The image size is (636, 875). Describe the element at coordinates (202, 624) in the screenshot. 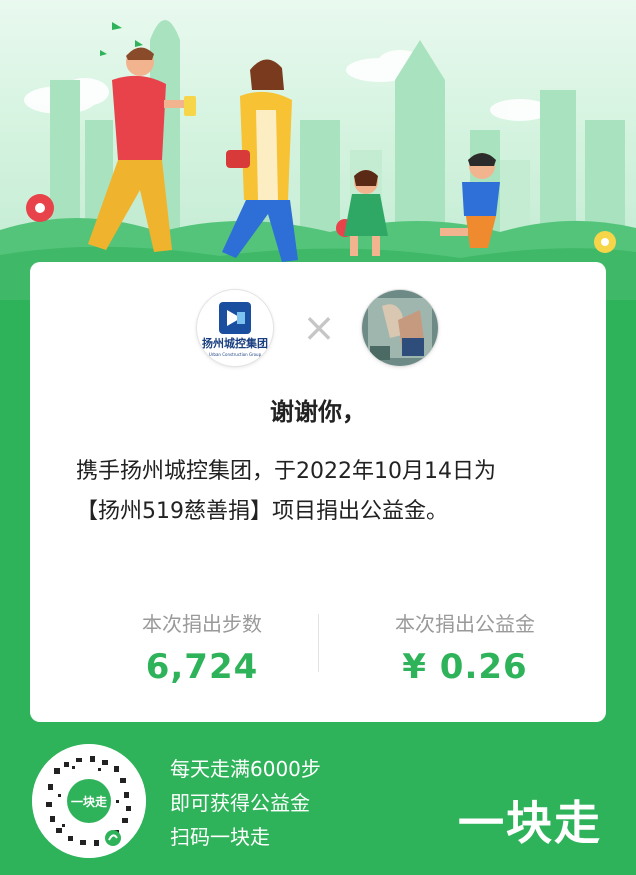

I see `steps-label: 本次捐出步数` at that location.